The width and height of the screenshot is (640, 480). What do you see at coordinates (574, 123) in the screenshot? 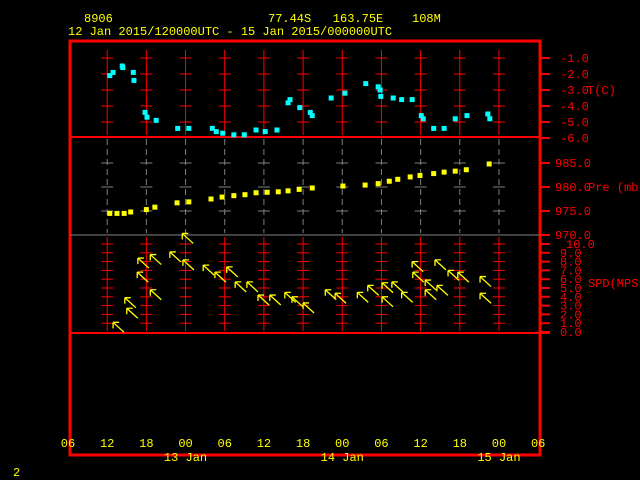
I see `temp-tick-label: -5.0` at bounding box center [574, 123].